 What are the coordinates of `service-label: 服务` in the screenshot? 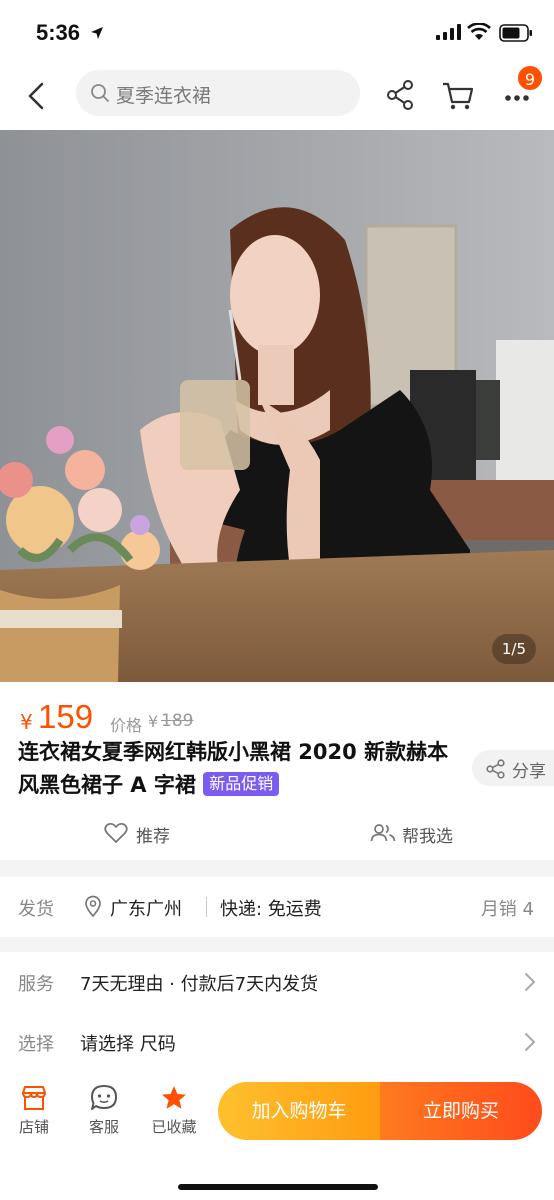 It's located at (36, 984).